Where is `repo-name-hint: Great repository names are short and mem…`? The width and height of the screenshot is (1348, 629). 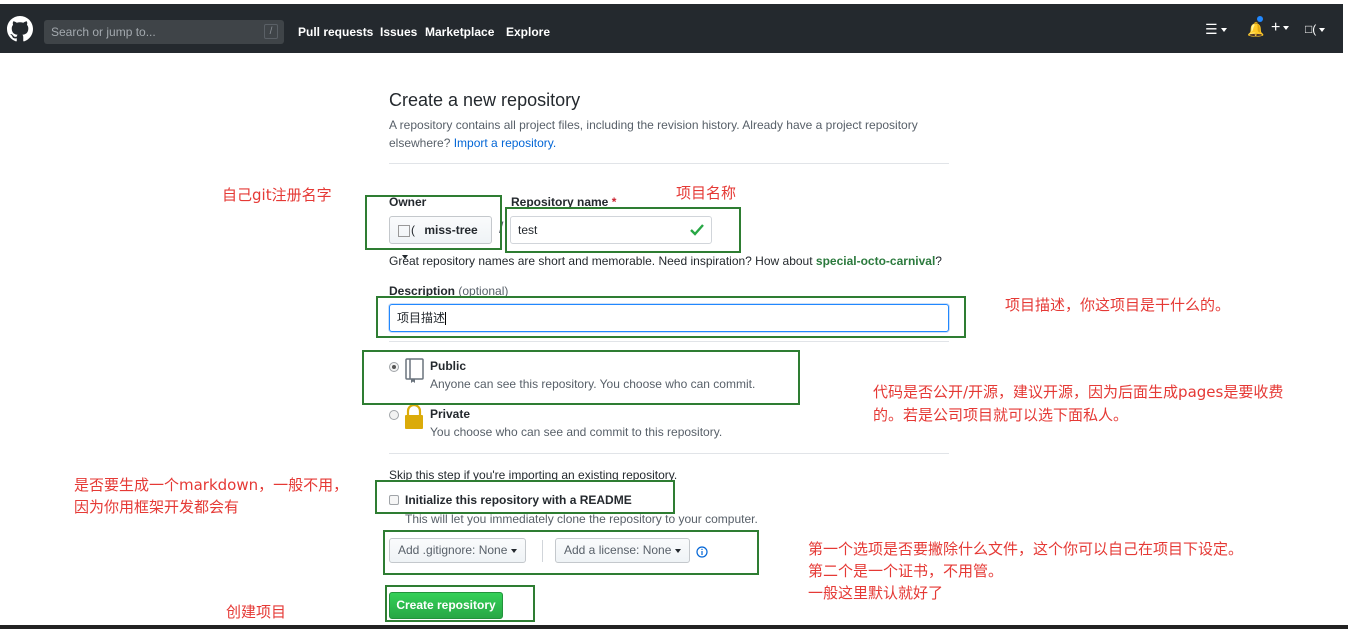 repo-name-hint: Great repository names are short and mem… is located at coordinates (665, 261).